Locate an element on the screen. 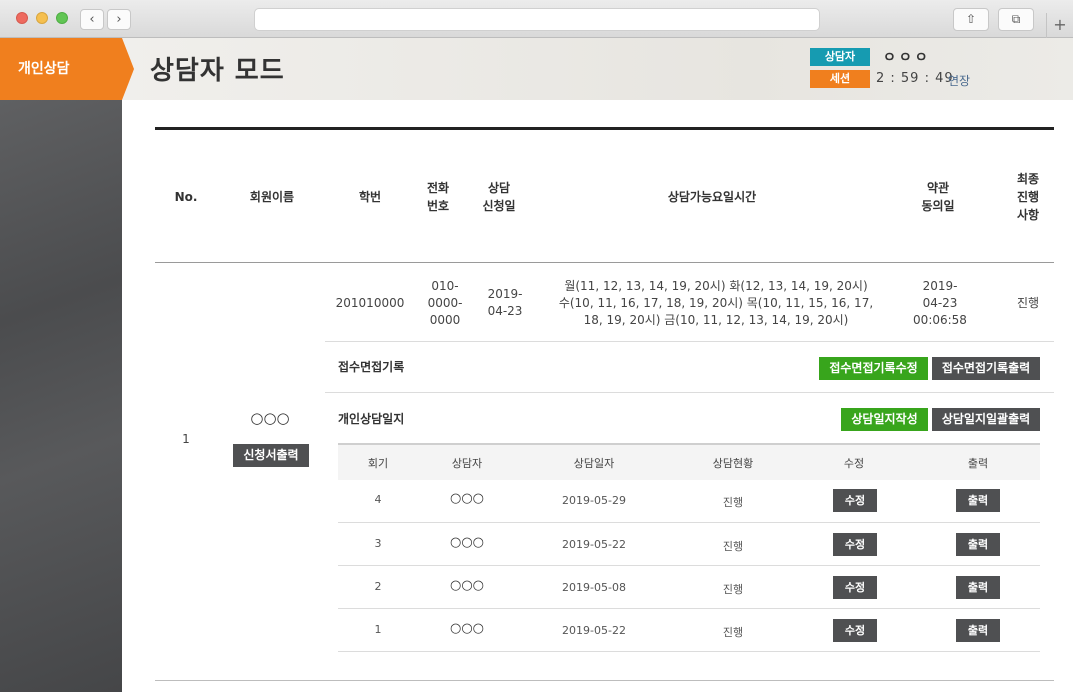 This screenshot has height=692, width=1073. browser-toolbar: ‹ › ⇧ ⧉ + is located at coordinates (536, 19).